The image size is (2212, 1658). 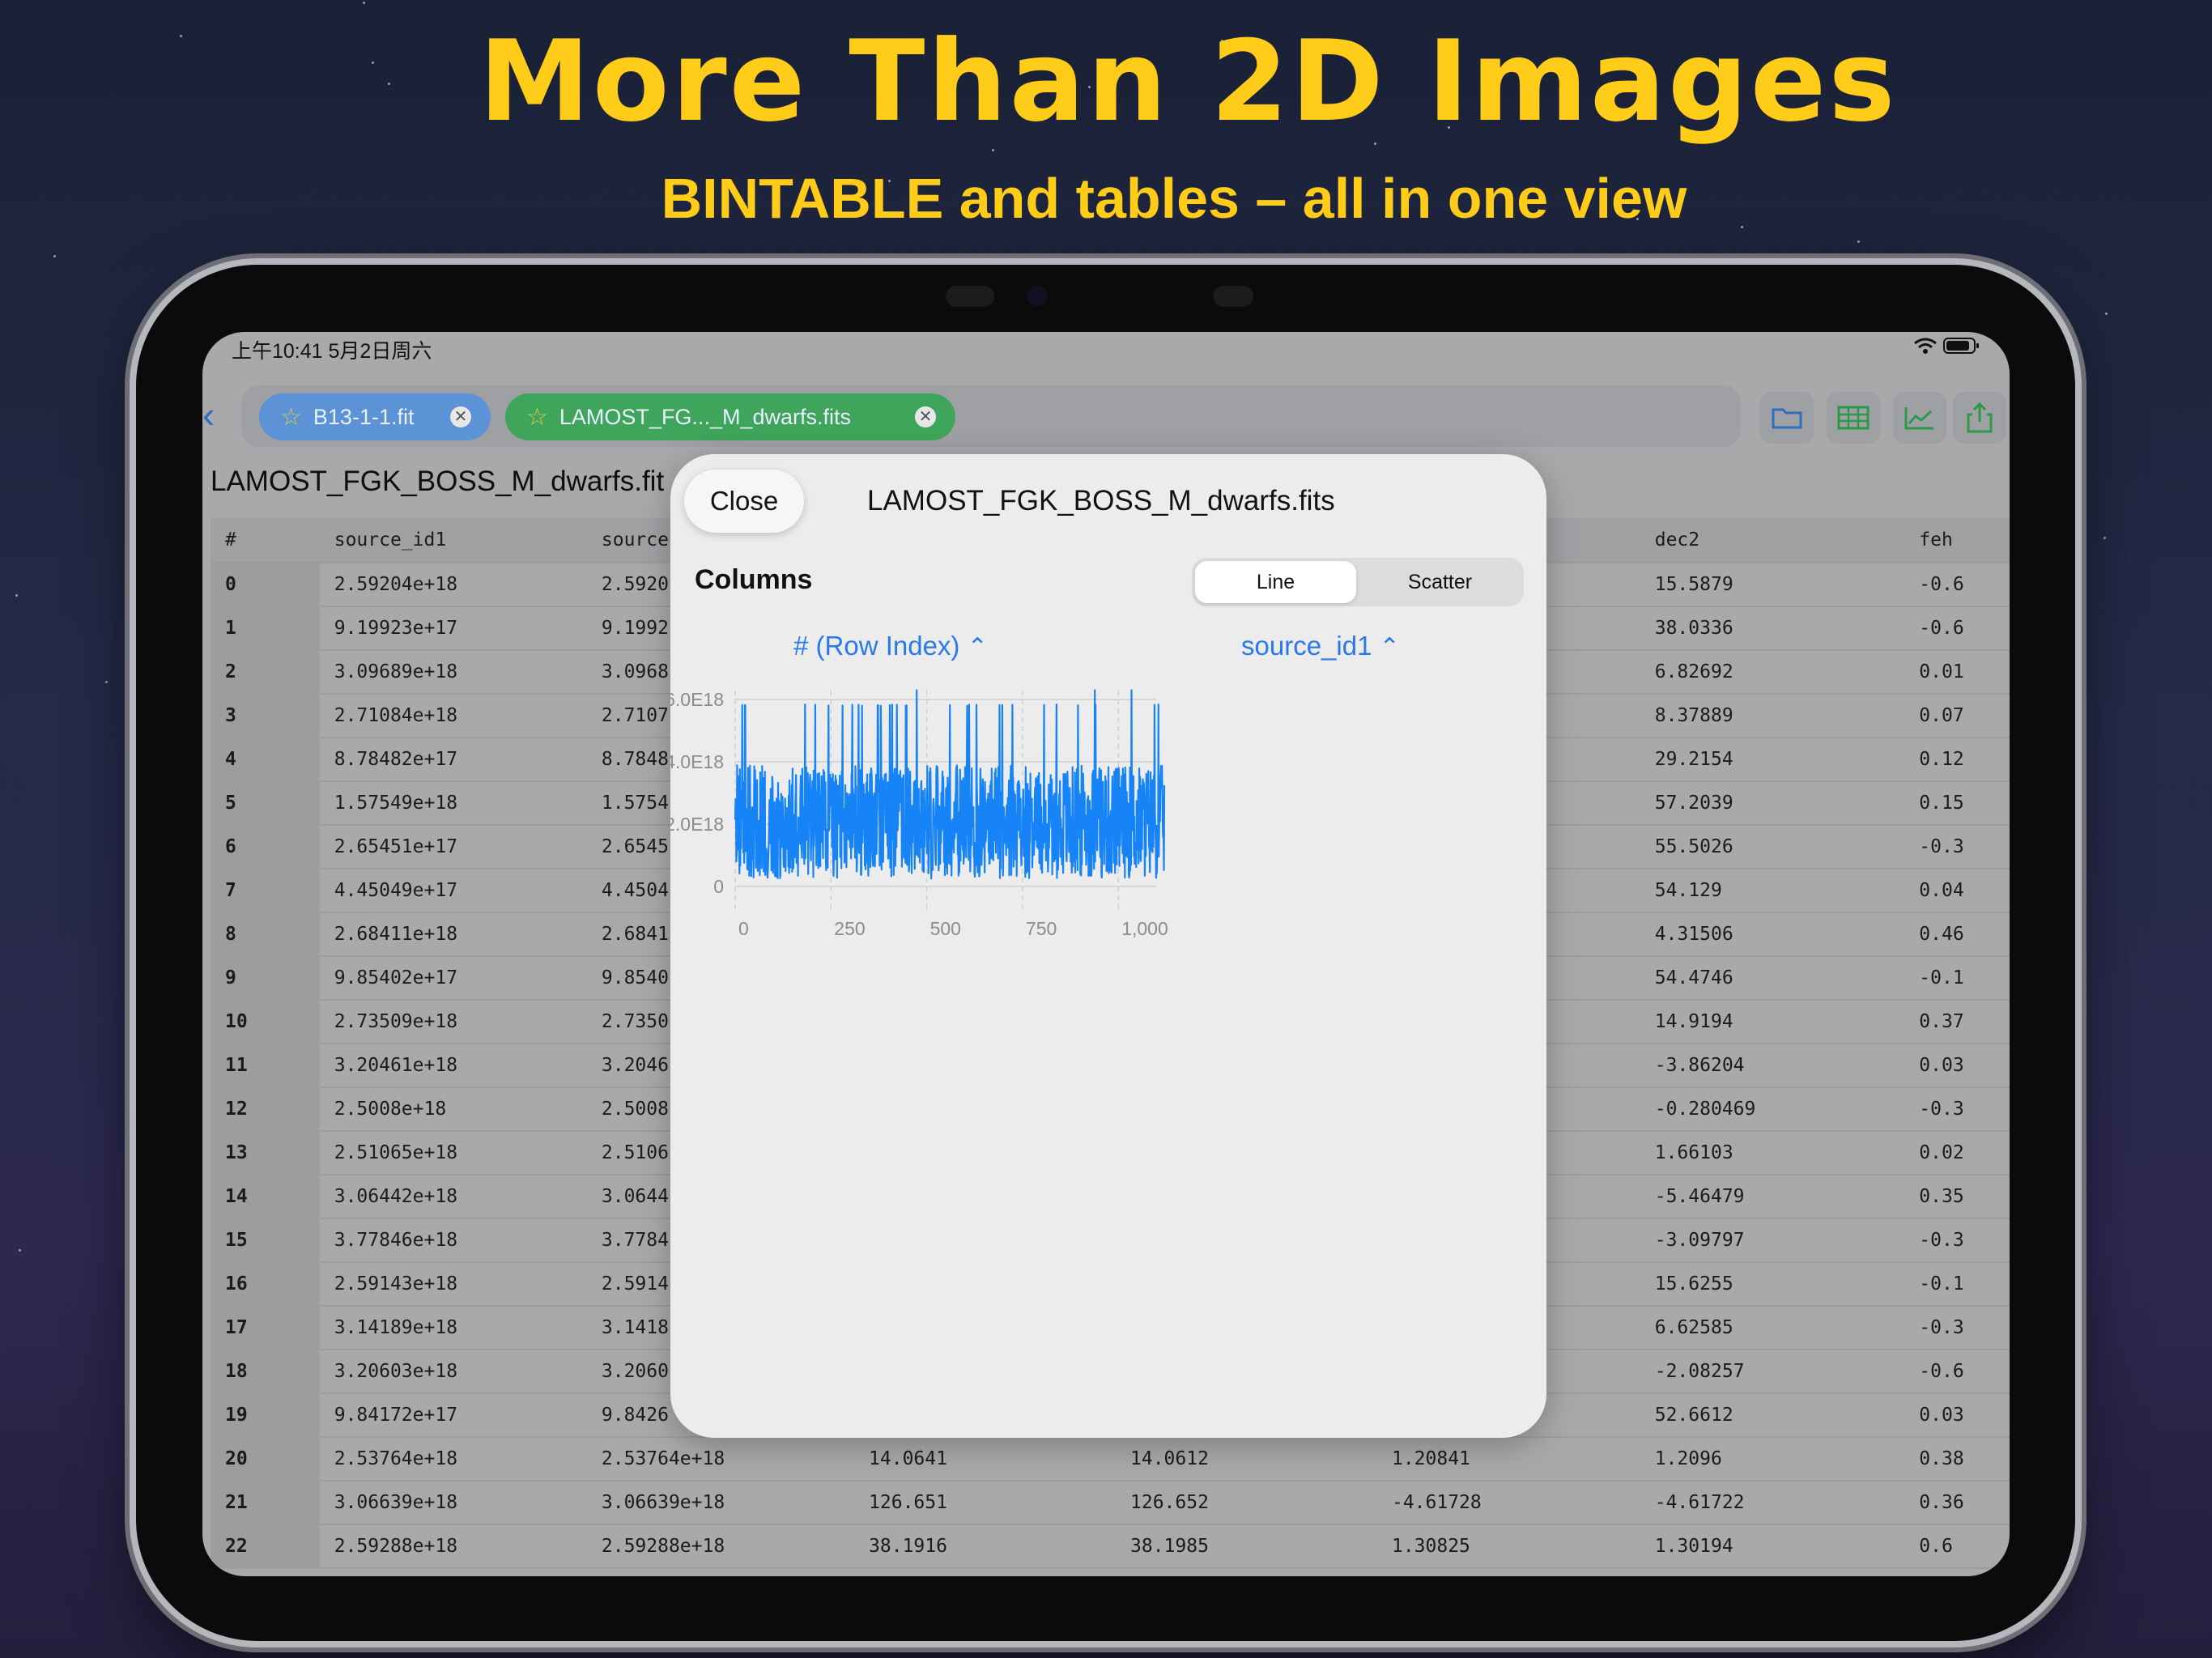 I want to click on headline: More Than 2D Images, so click(x=1188, y=81).